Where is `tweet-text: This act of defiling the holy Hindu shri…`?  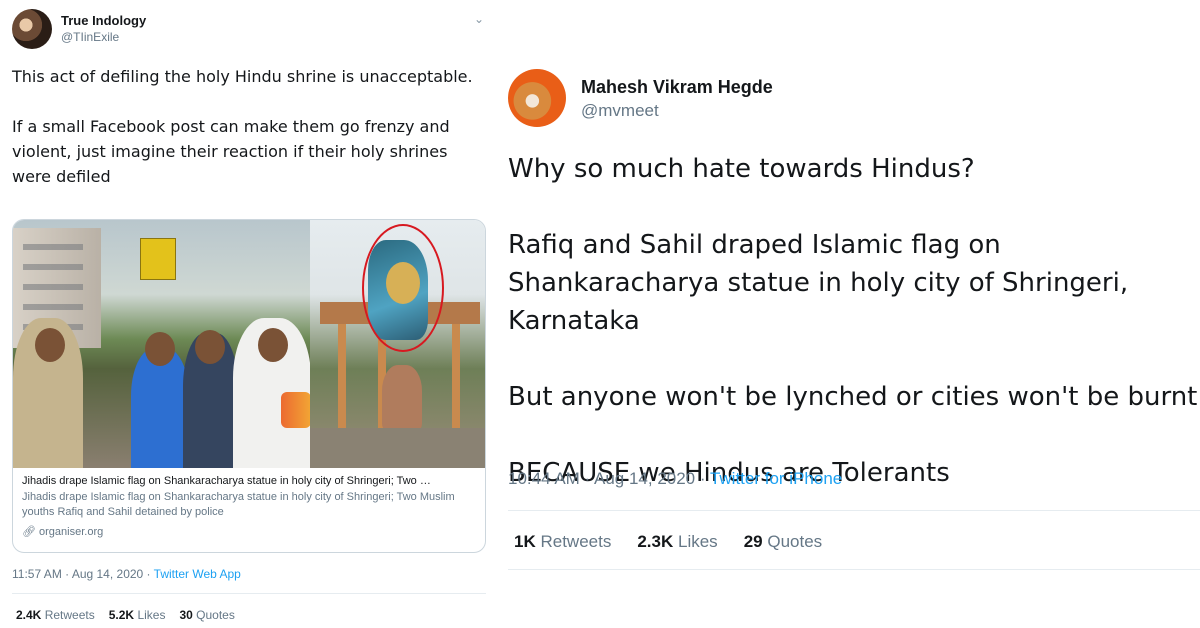 tweet-text: This act of defiling the holy Hindu shri… is located at coordinates (247, 139).